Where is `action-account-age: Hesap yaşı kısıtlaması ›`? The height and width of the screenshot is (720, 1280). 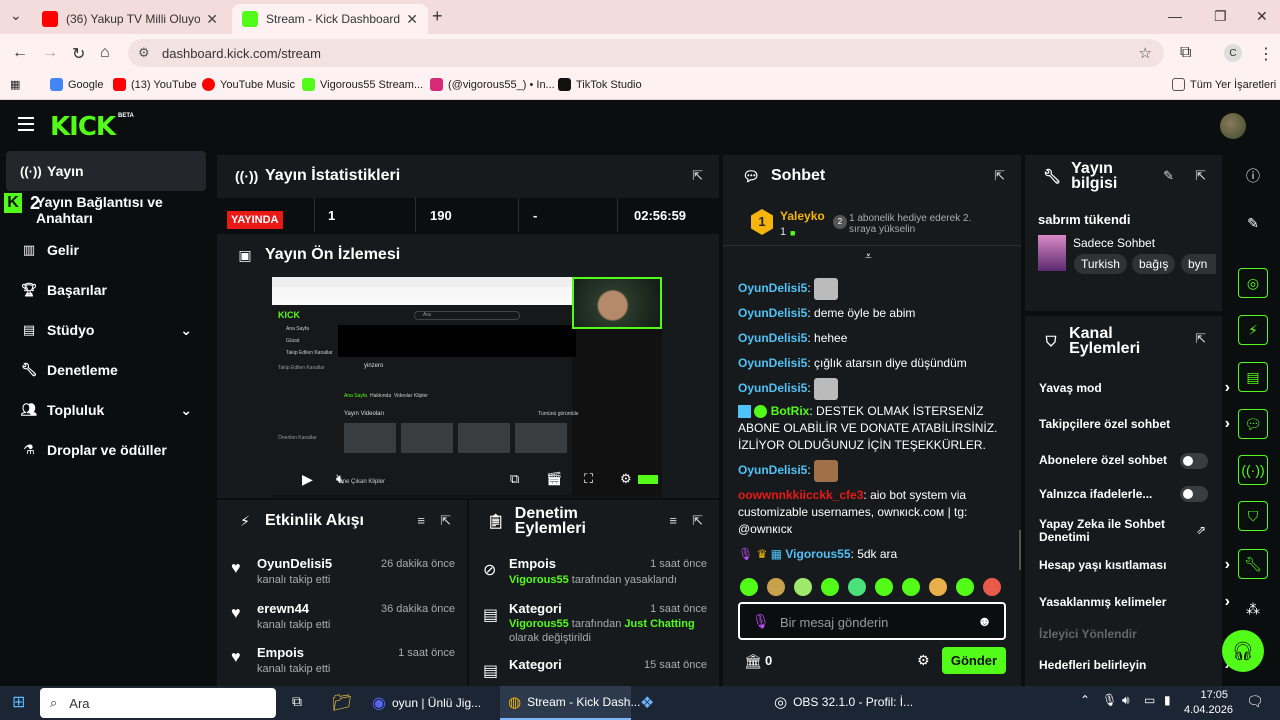
action-account-age: Hesap yaşı kısıtlaması › is located at coordinates (1134, 564).